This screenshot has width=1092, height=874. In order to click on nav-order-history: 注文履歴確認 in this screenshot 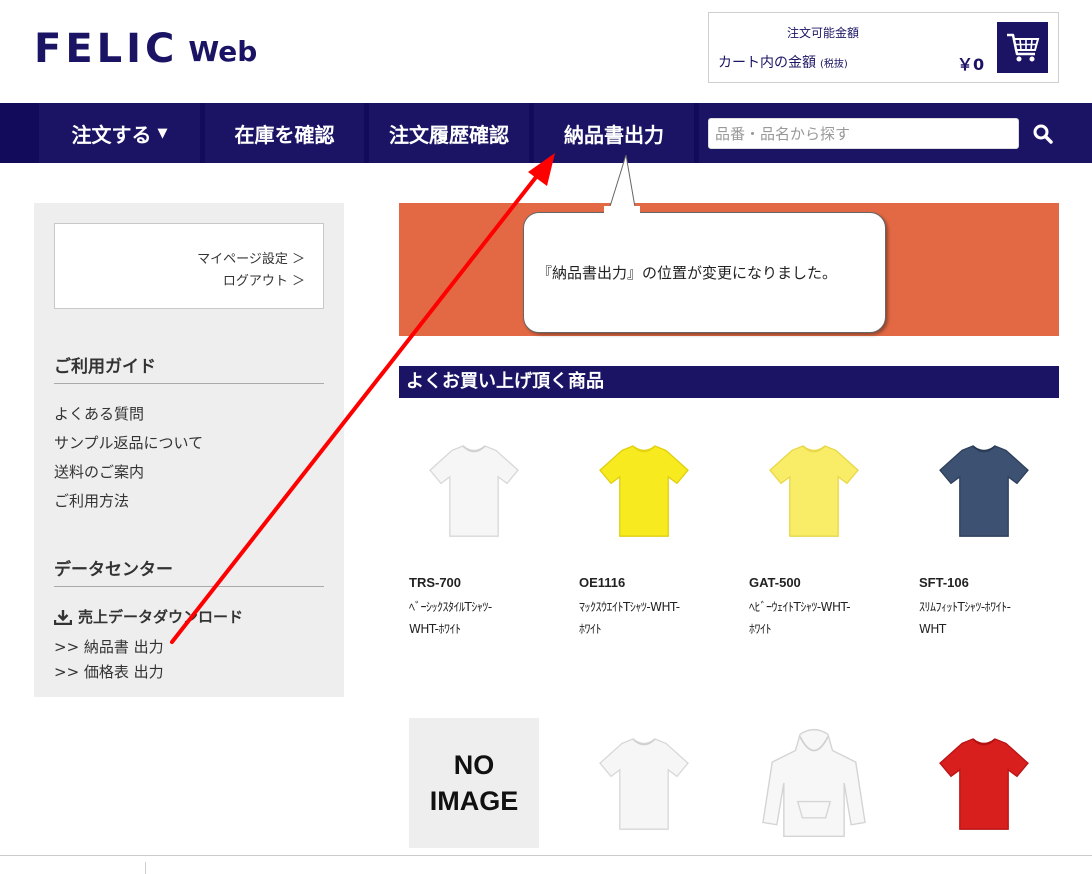, I will do `click(449, 133)`.